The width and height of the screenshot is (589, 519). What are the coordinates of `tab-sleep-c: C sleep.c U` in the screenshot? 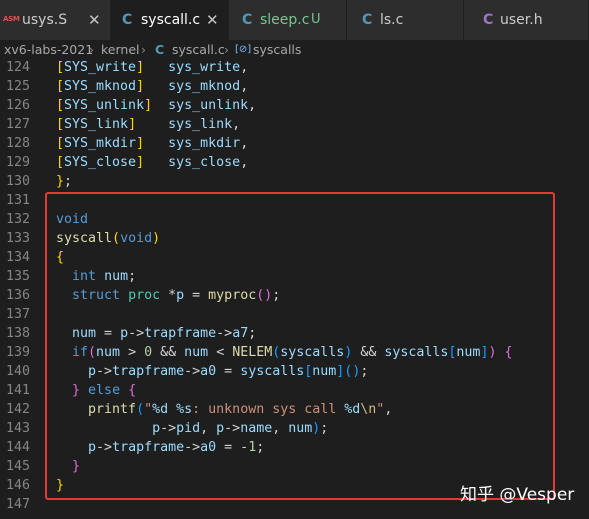 It's located at (288, 20).